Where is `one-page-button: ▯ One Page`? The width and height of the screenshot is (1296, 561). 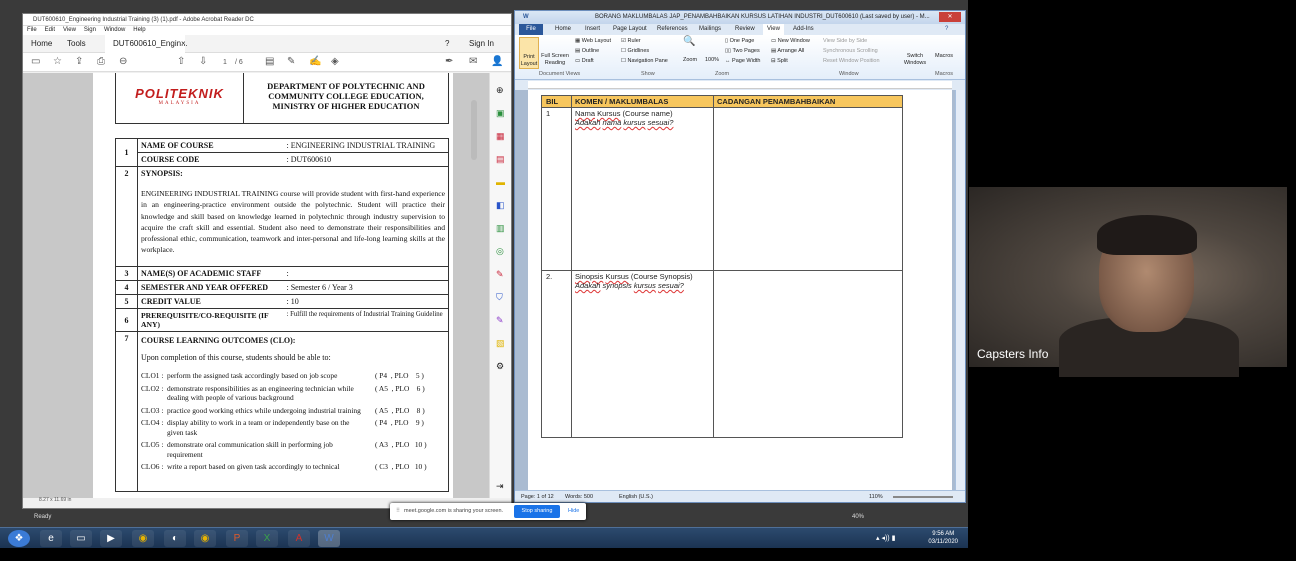 one-page-button: ▯ One Page is located at coordinates (739, 41).